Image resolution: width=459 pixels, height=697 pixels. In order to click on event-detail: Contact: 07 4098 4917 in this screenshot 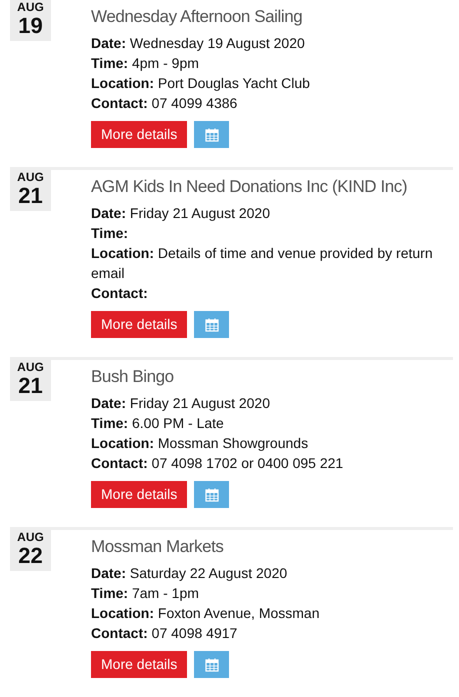, I will do `click(164, 633)`.